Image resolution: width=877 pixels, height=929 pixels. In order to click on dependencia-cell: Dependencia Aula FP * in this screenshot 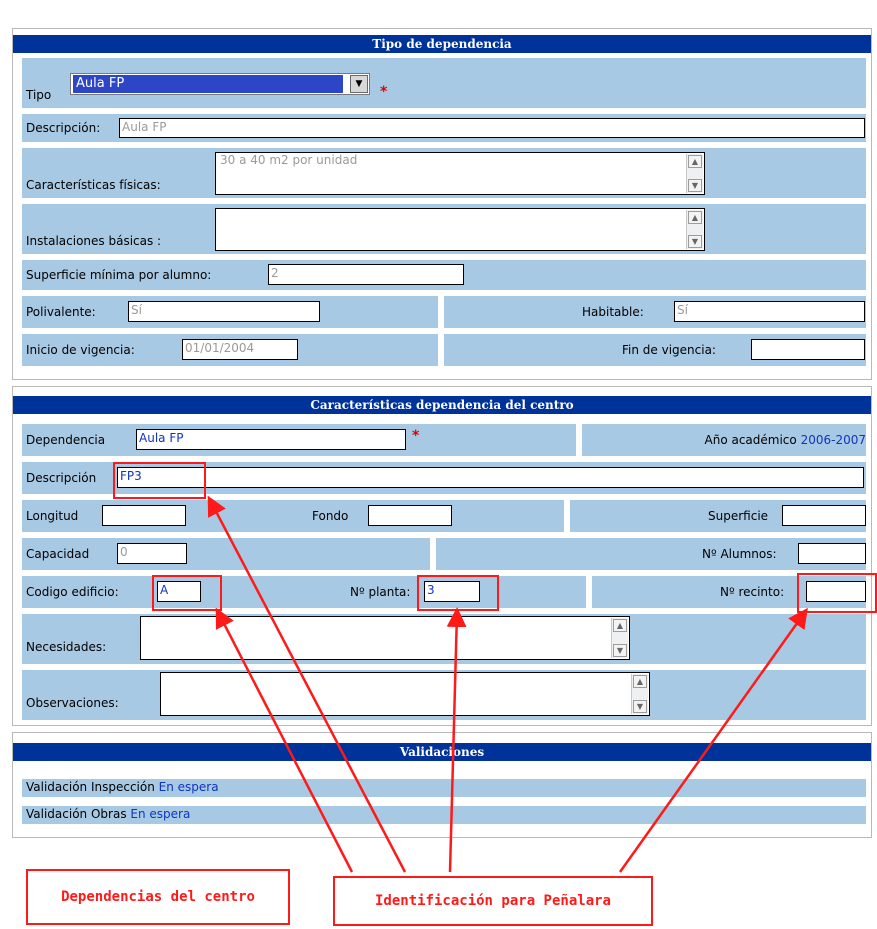, I will do `click(299, 440)`.